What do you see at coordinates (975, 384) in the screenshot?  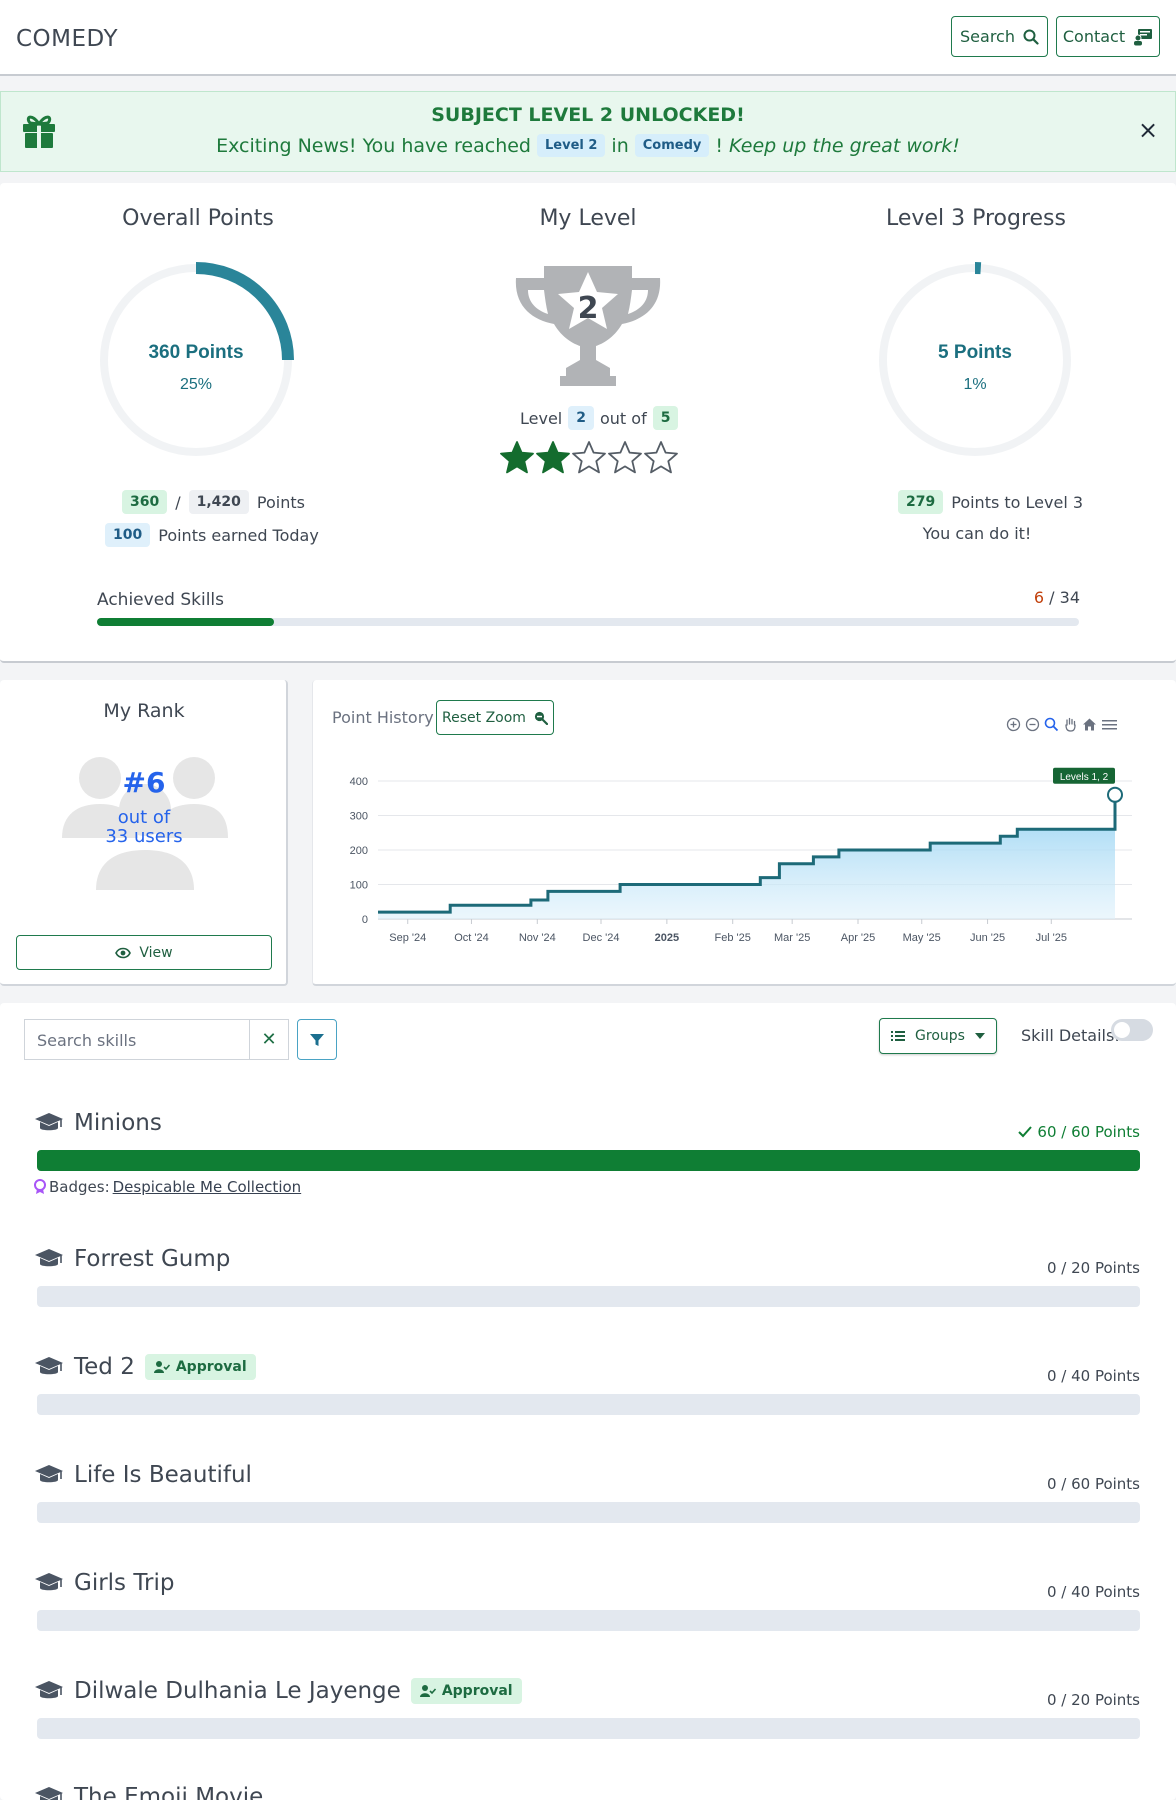 I see `next-level-percent: 1%` at bounding box center [975, 384].